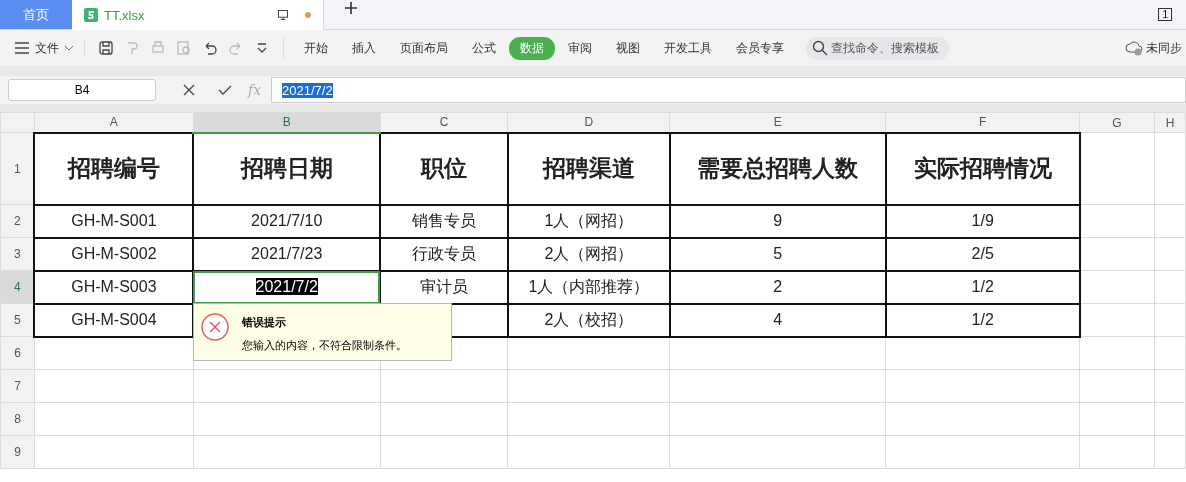 Image resolution: width=1186 pixels, height=482 pixels. What do you see at coordinates (69, 48) in the screenshot?
I see `chevron-icon` at bounding box center [69, 48].